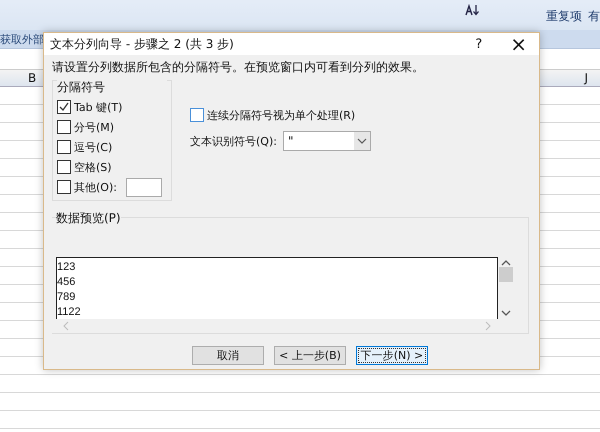 The height and width of the screenshot is (432, 600). What do you see at coordinates (586, 78) in the screenshot?
I see `column-header: J` at bounding box center [586, 78].